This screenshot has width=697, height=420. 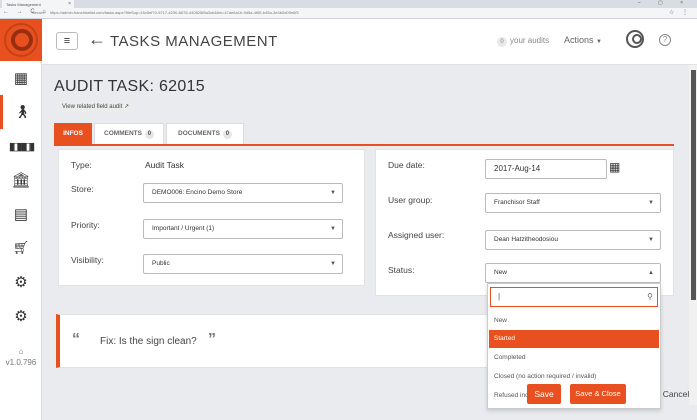 I want to click on help-icon: ?, so click(x=665, y=40).